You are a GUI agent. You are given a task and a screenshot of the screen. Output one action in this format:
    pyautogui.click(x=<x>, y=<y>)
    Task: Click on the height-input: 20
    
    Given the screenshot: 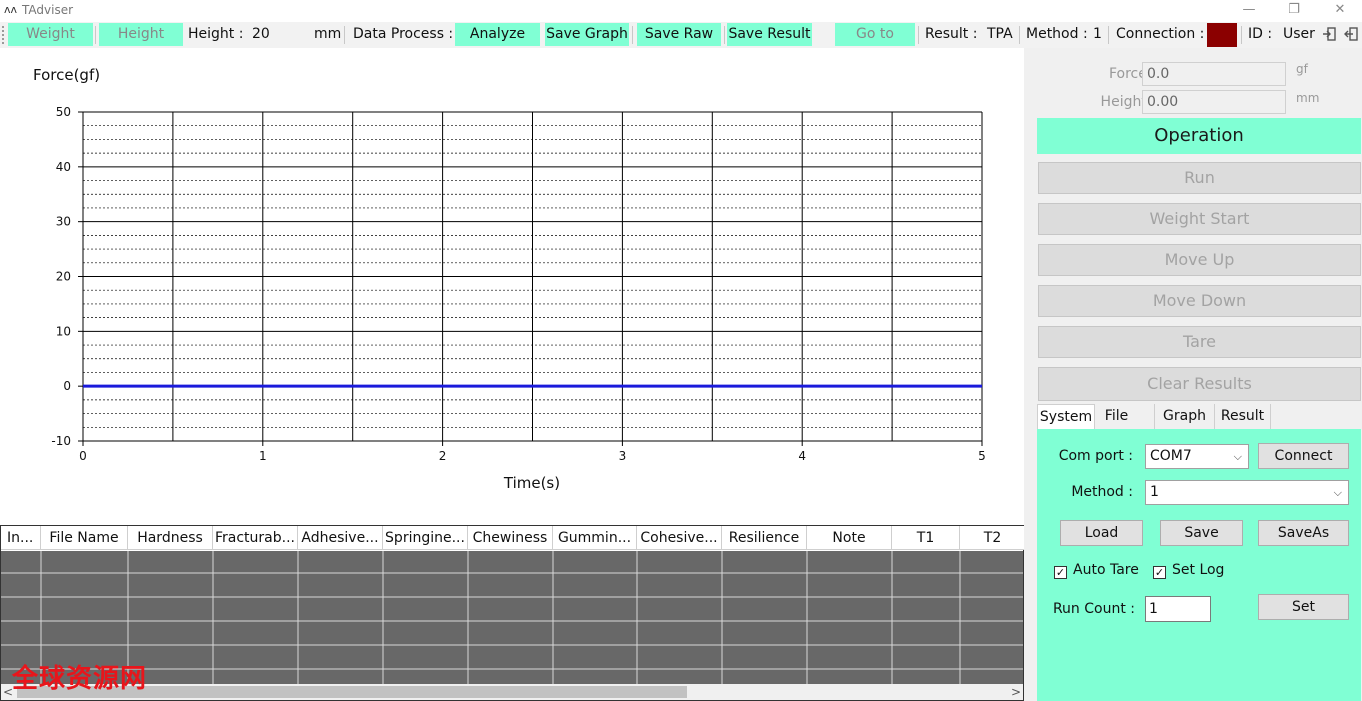 What is the action you would take?
    pyautogui.click(x=261, y=34)
    